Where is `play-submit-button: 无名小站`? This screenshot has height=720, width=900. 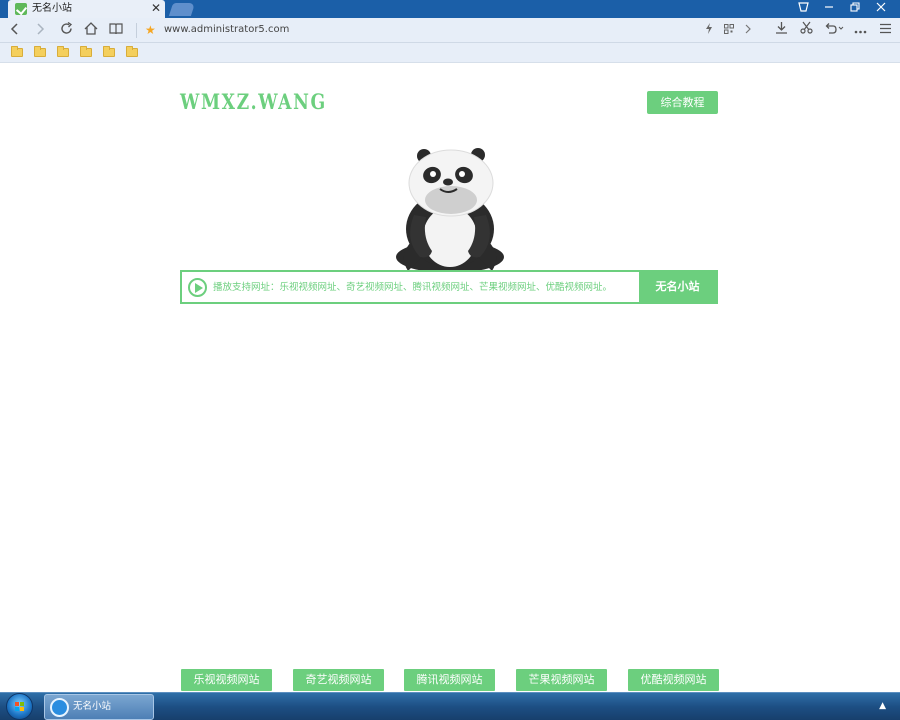
play-submit-button: 无名小站 is located at coordinates (677, 287).